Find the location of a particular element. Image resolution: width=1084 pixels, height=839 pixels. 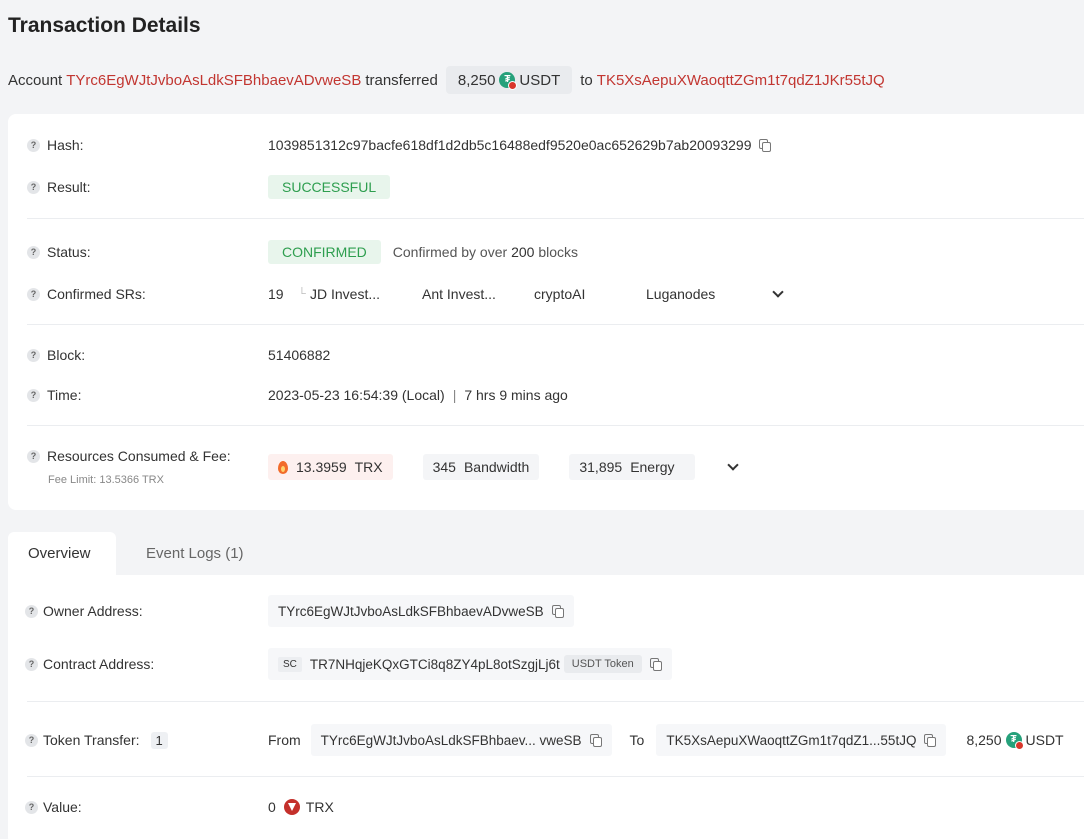

tab-event-logs: Event Logs (1) is located at coordinates (190, 553).